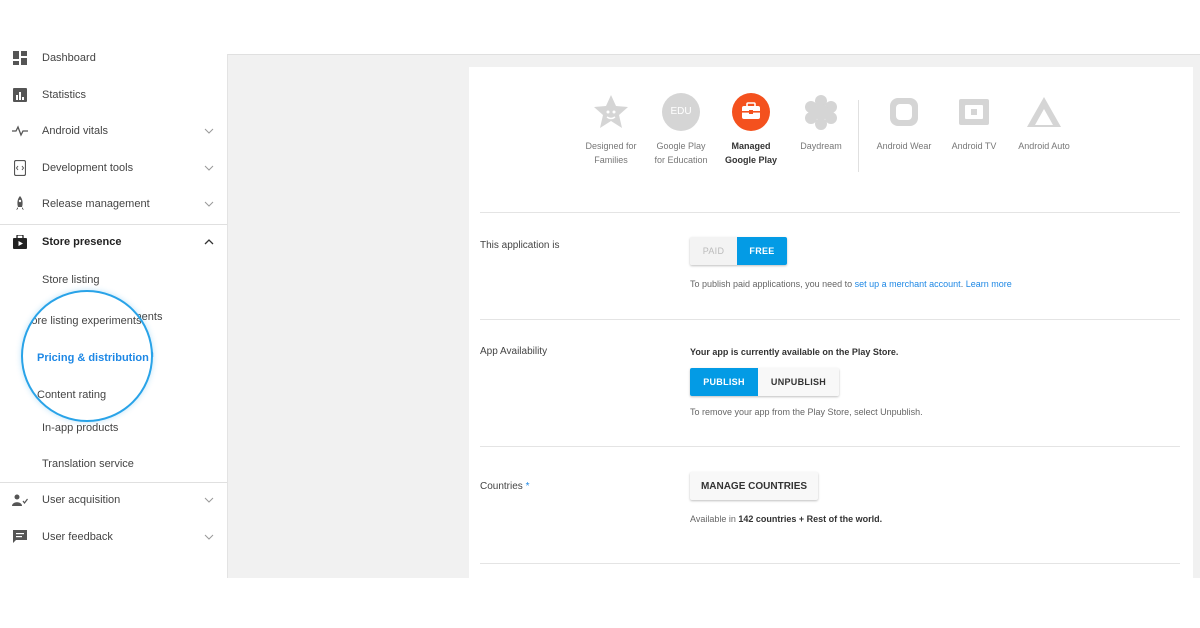 This screenshot has height=628, width=1200. Describe the element at coordinates (20, 131) in the screenshot. I see `vitals-icon` at that location.